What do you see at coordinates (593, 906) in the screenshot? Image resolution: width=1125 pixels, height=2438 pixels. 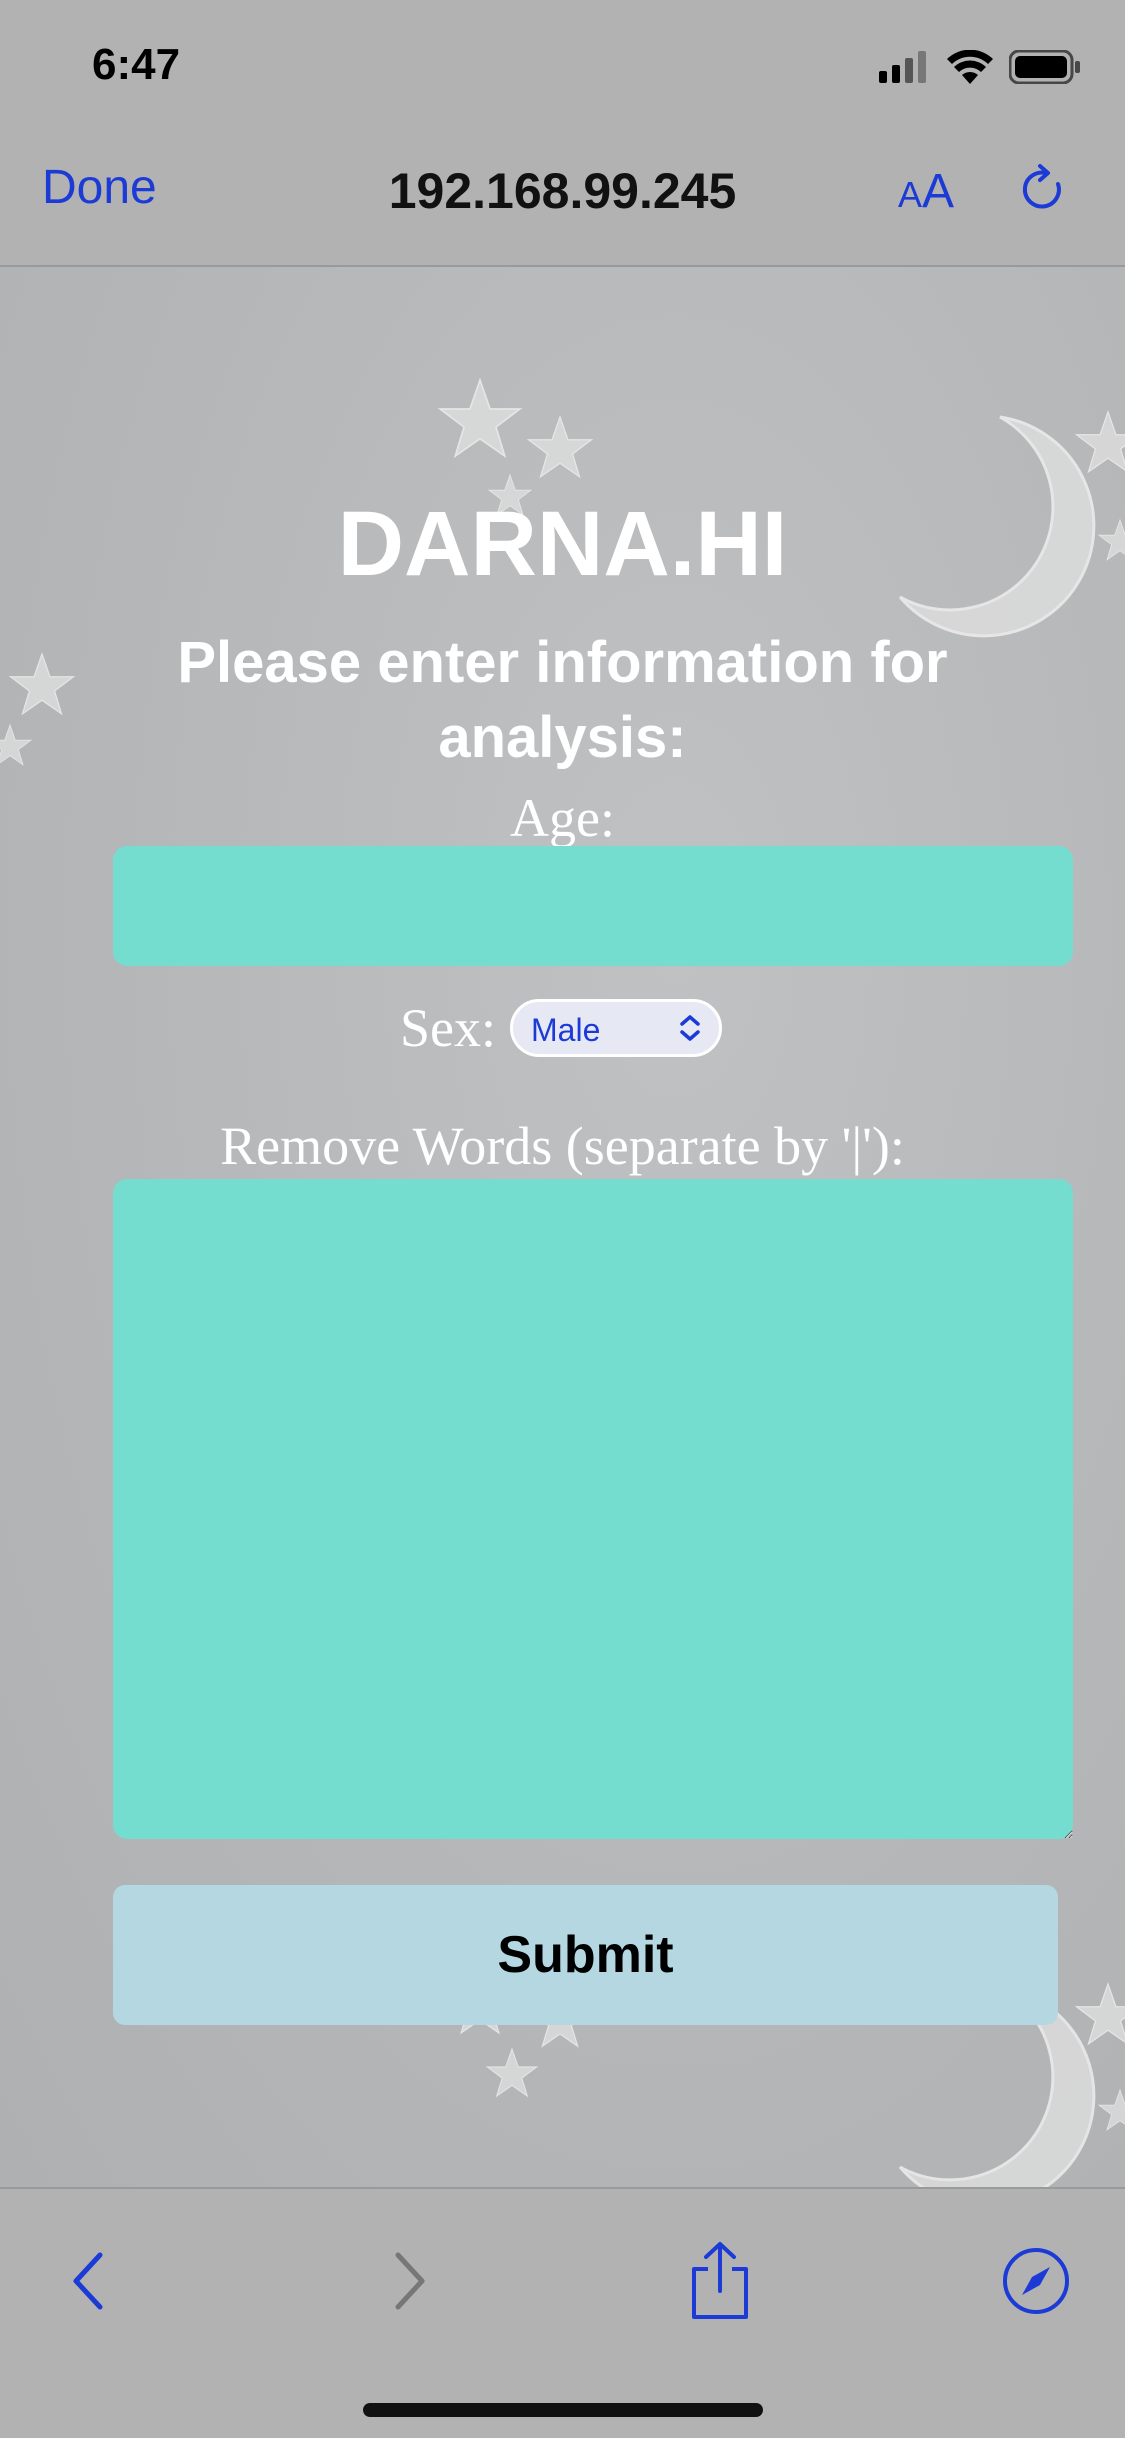 I see `age-input` at bounding box center [593, 906].